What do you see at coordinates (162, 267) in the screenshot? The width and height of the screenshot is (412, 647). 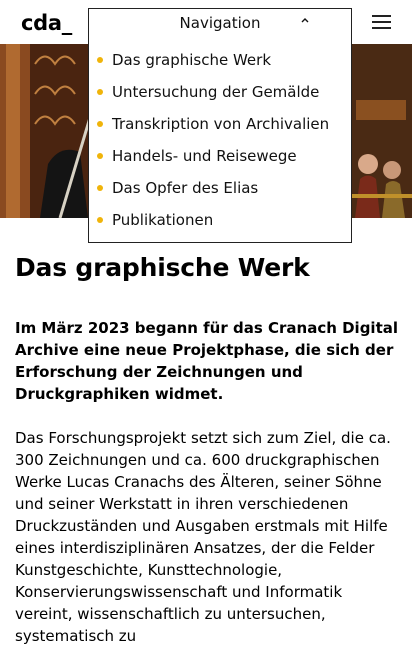 I see `page-title: Das graphische Werk` at bounding box center [162, 267].